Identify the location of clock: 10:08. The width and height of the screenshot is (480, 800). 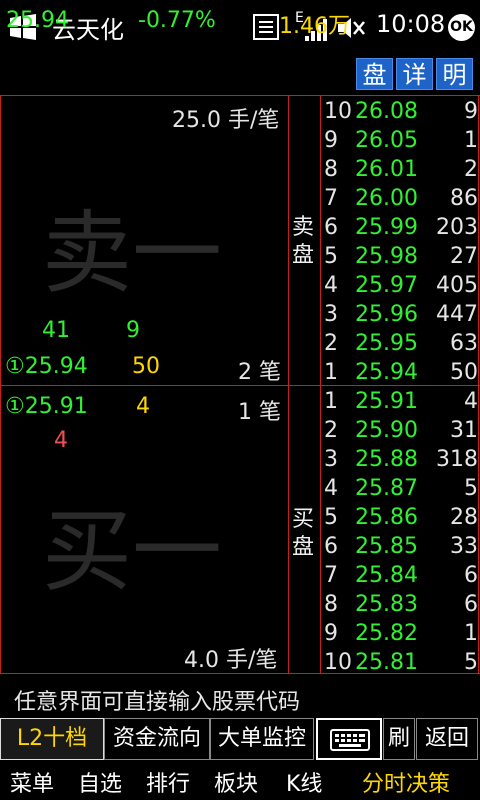
(411, 24).